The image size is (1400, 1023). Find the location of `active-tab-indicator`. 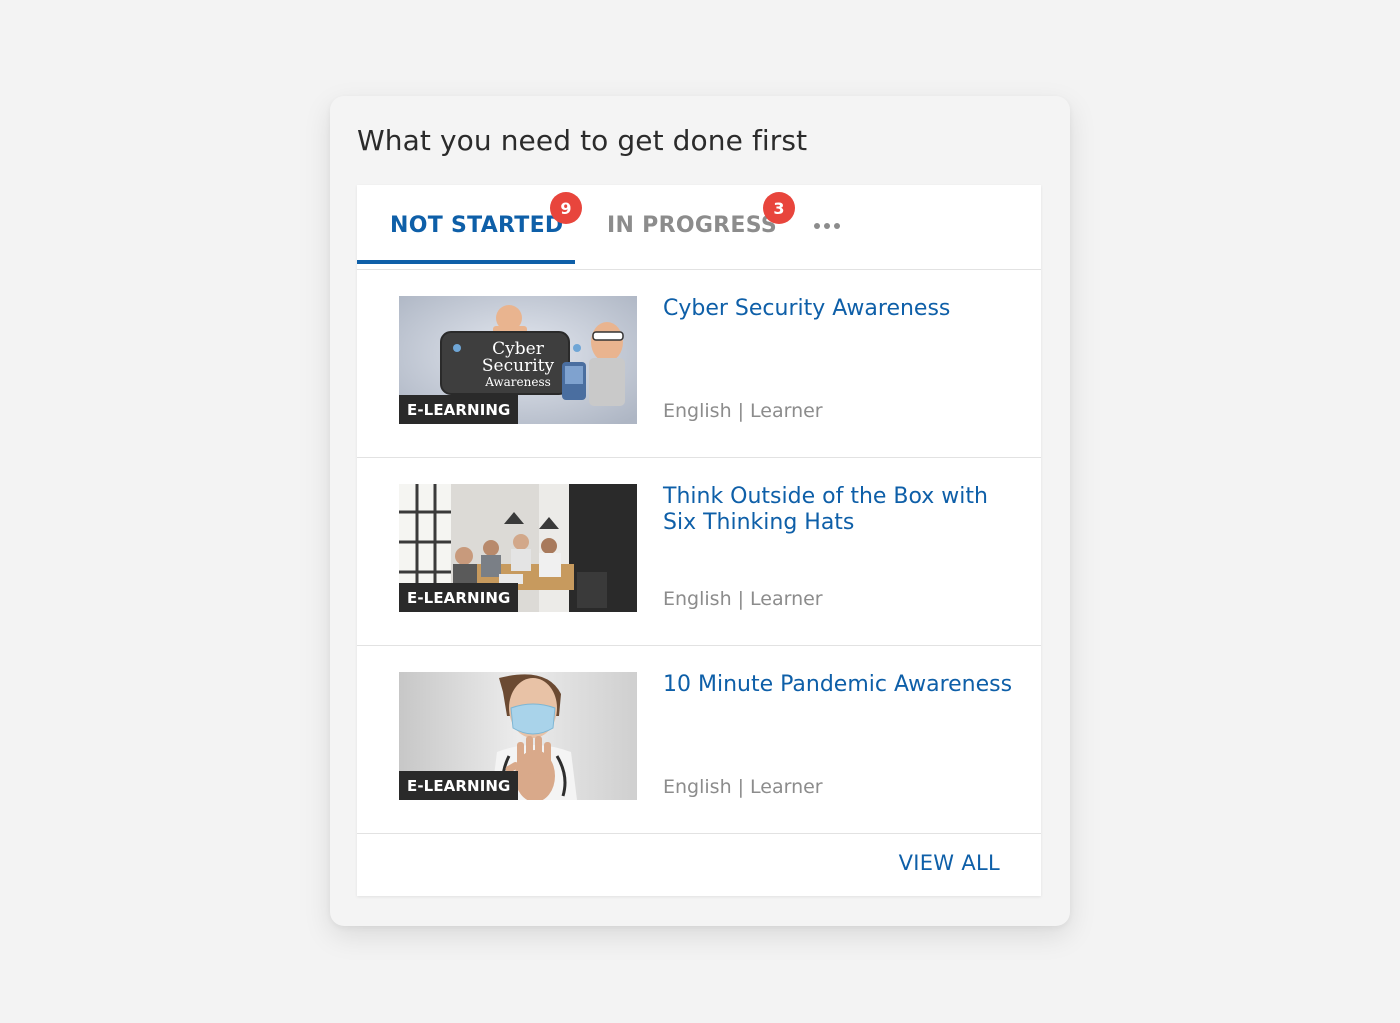

active-tab-indicator is located at coordinates (466, 262).